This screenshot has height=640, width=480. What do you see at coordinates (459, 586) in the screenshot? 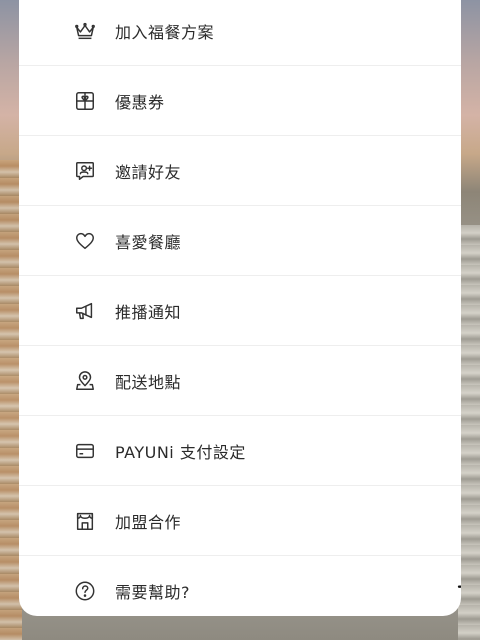
I see `loading-spinner-icon` at bounding box center [459, 586].